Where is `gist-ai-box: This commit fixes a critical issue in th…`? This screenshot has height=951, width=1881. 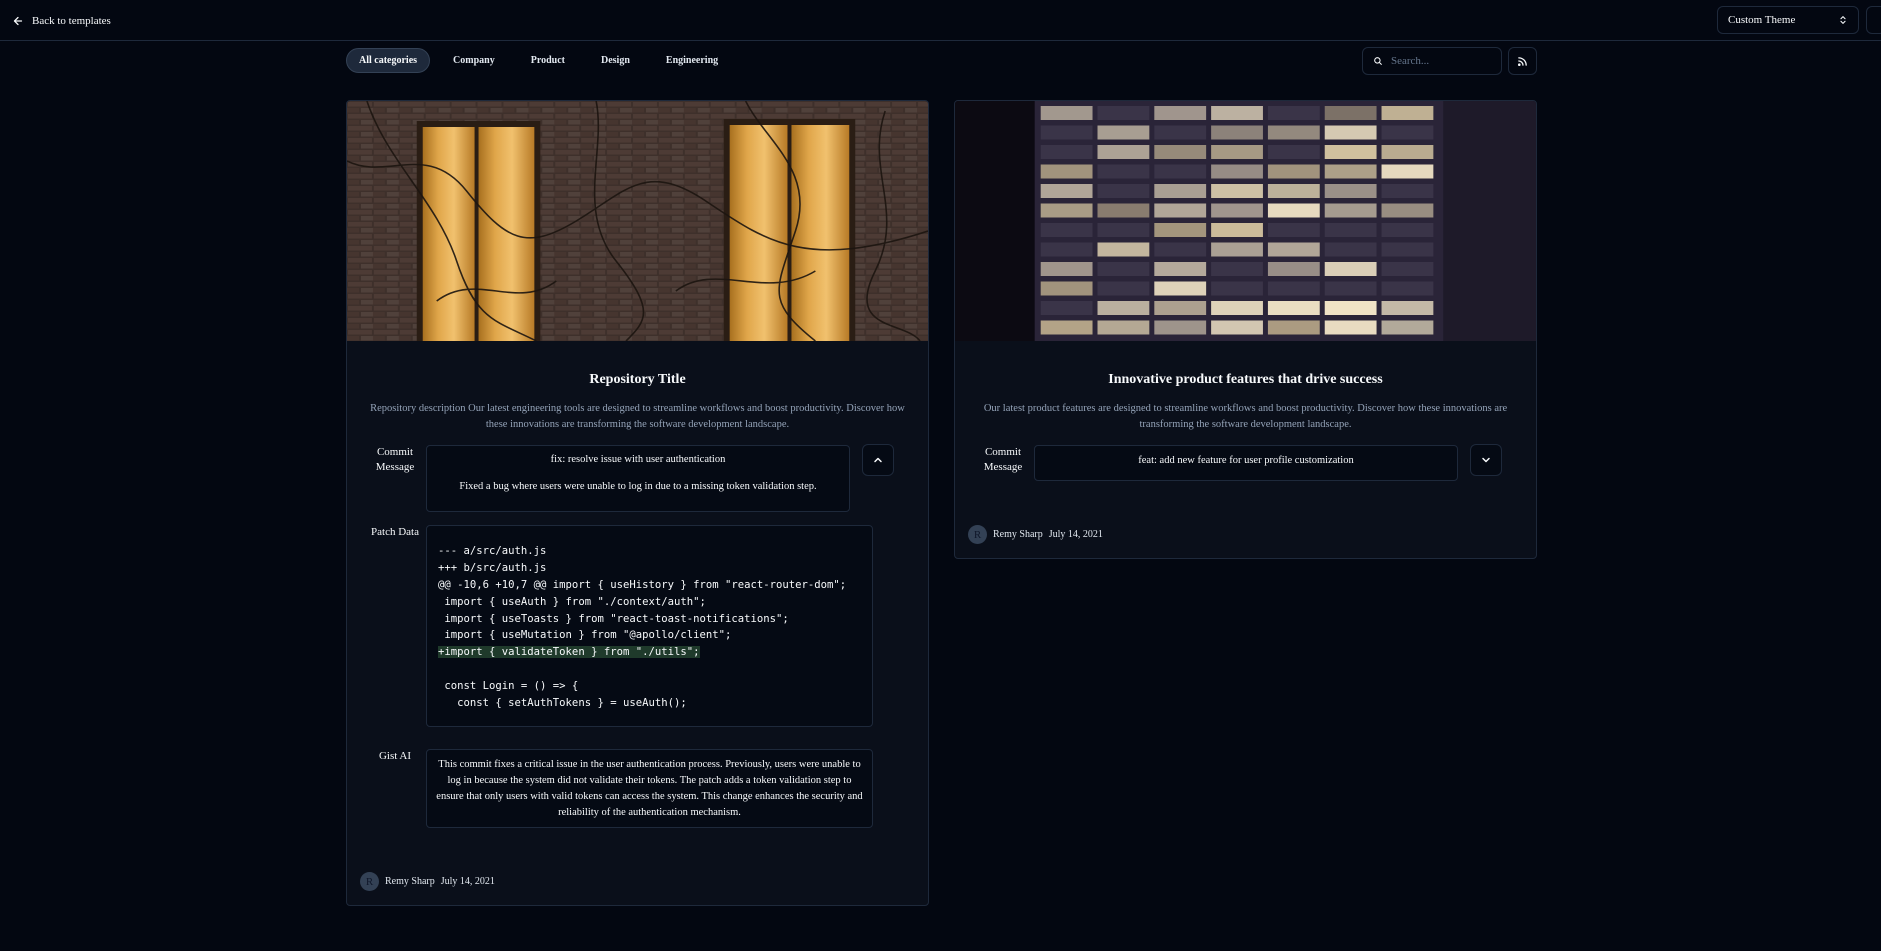
gist-ai-box: This commit fixes a critical issue in th… is located at coordinates (649, 788).